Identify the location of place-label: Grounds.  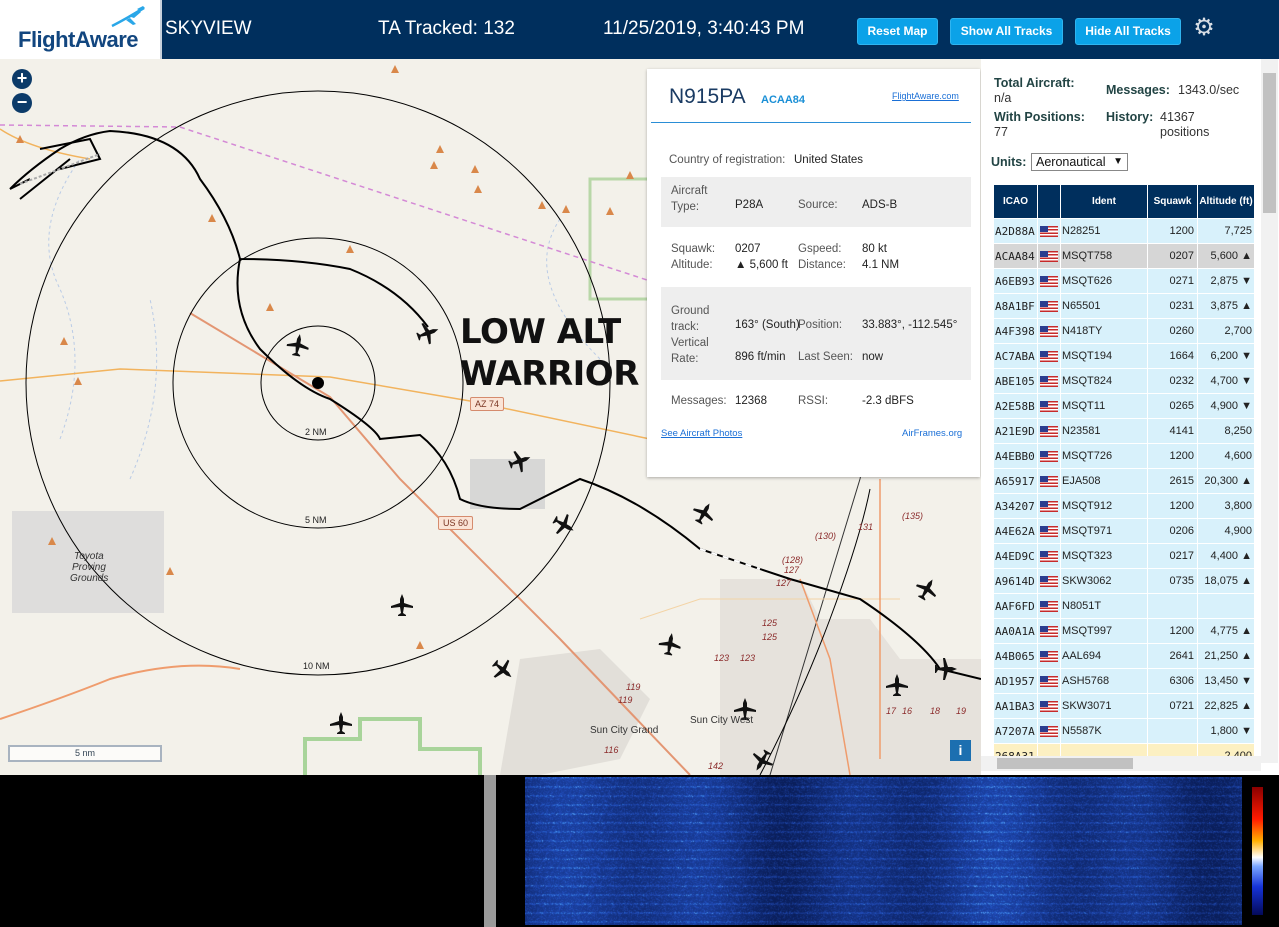
(89, 578).